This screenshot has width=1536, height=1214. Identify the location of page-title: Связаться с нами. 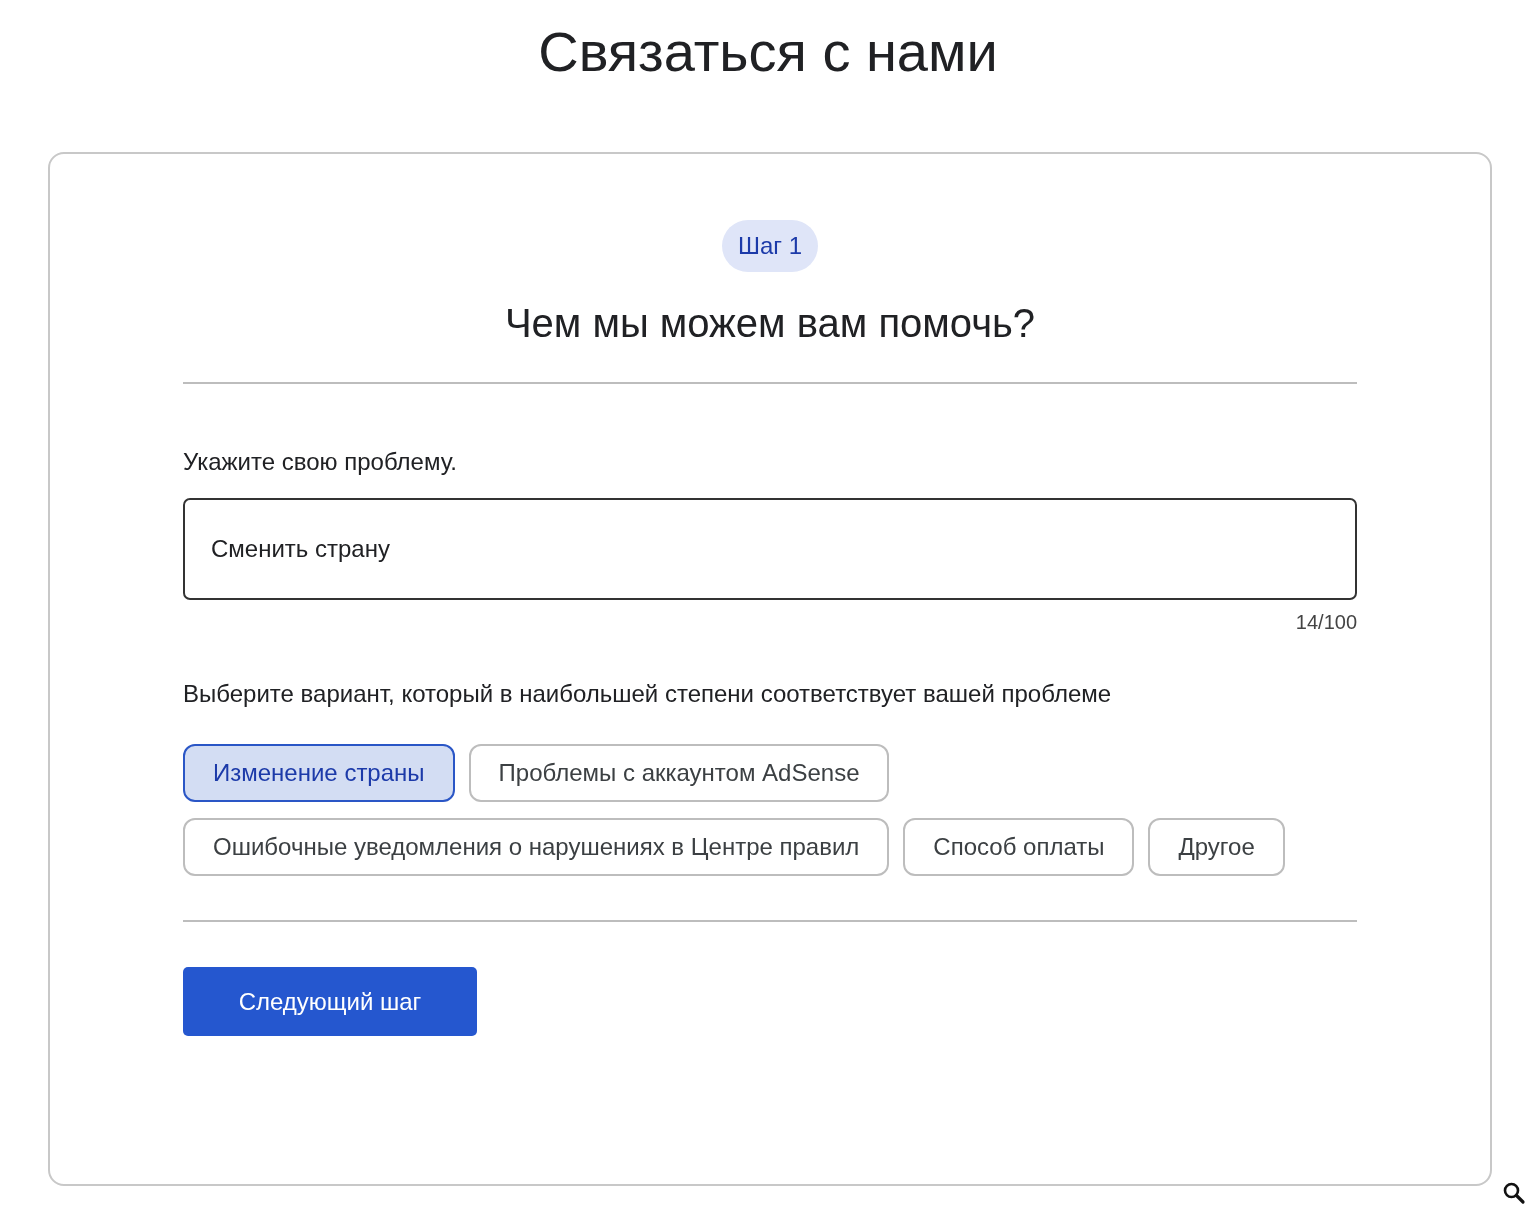
(768, 52).